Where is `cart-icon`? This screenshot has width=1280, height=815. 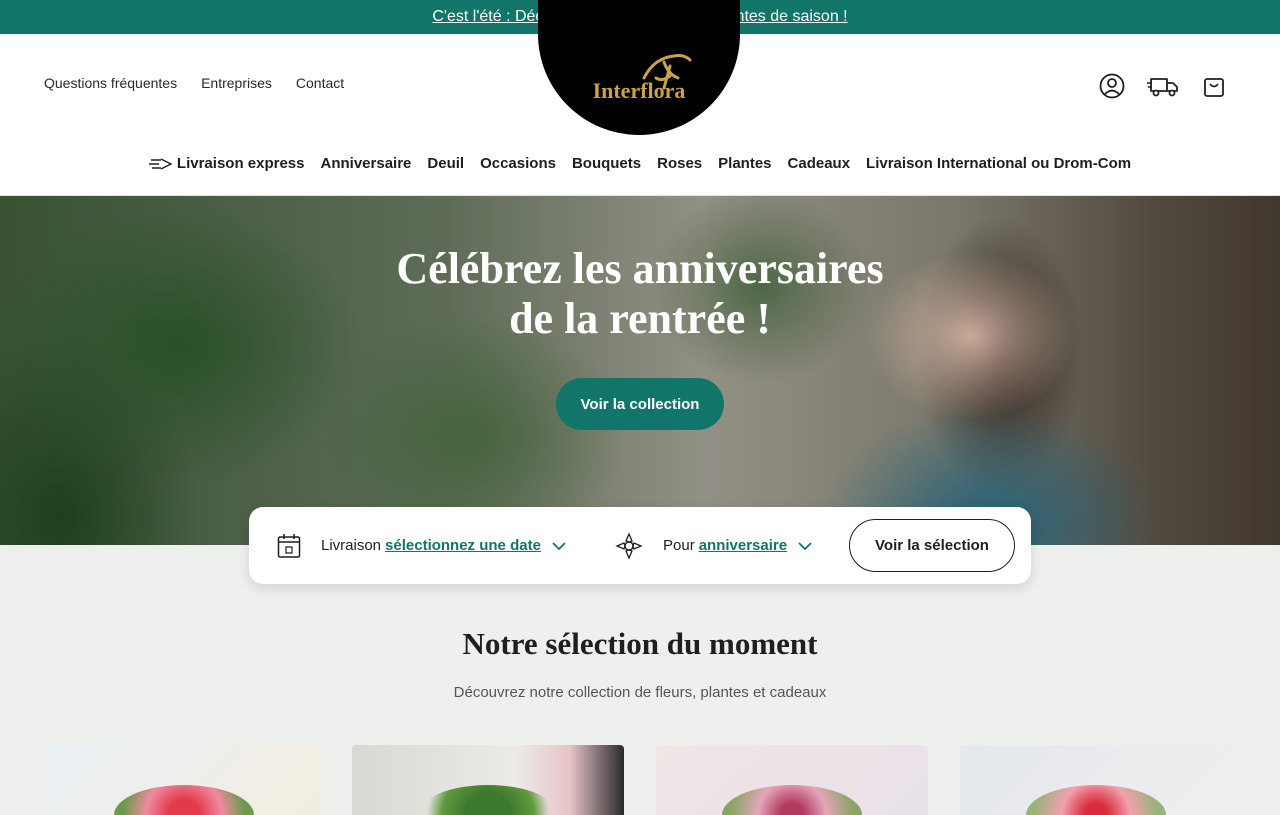
cart-icon is located at coordinates (1214, 86).